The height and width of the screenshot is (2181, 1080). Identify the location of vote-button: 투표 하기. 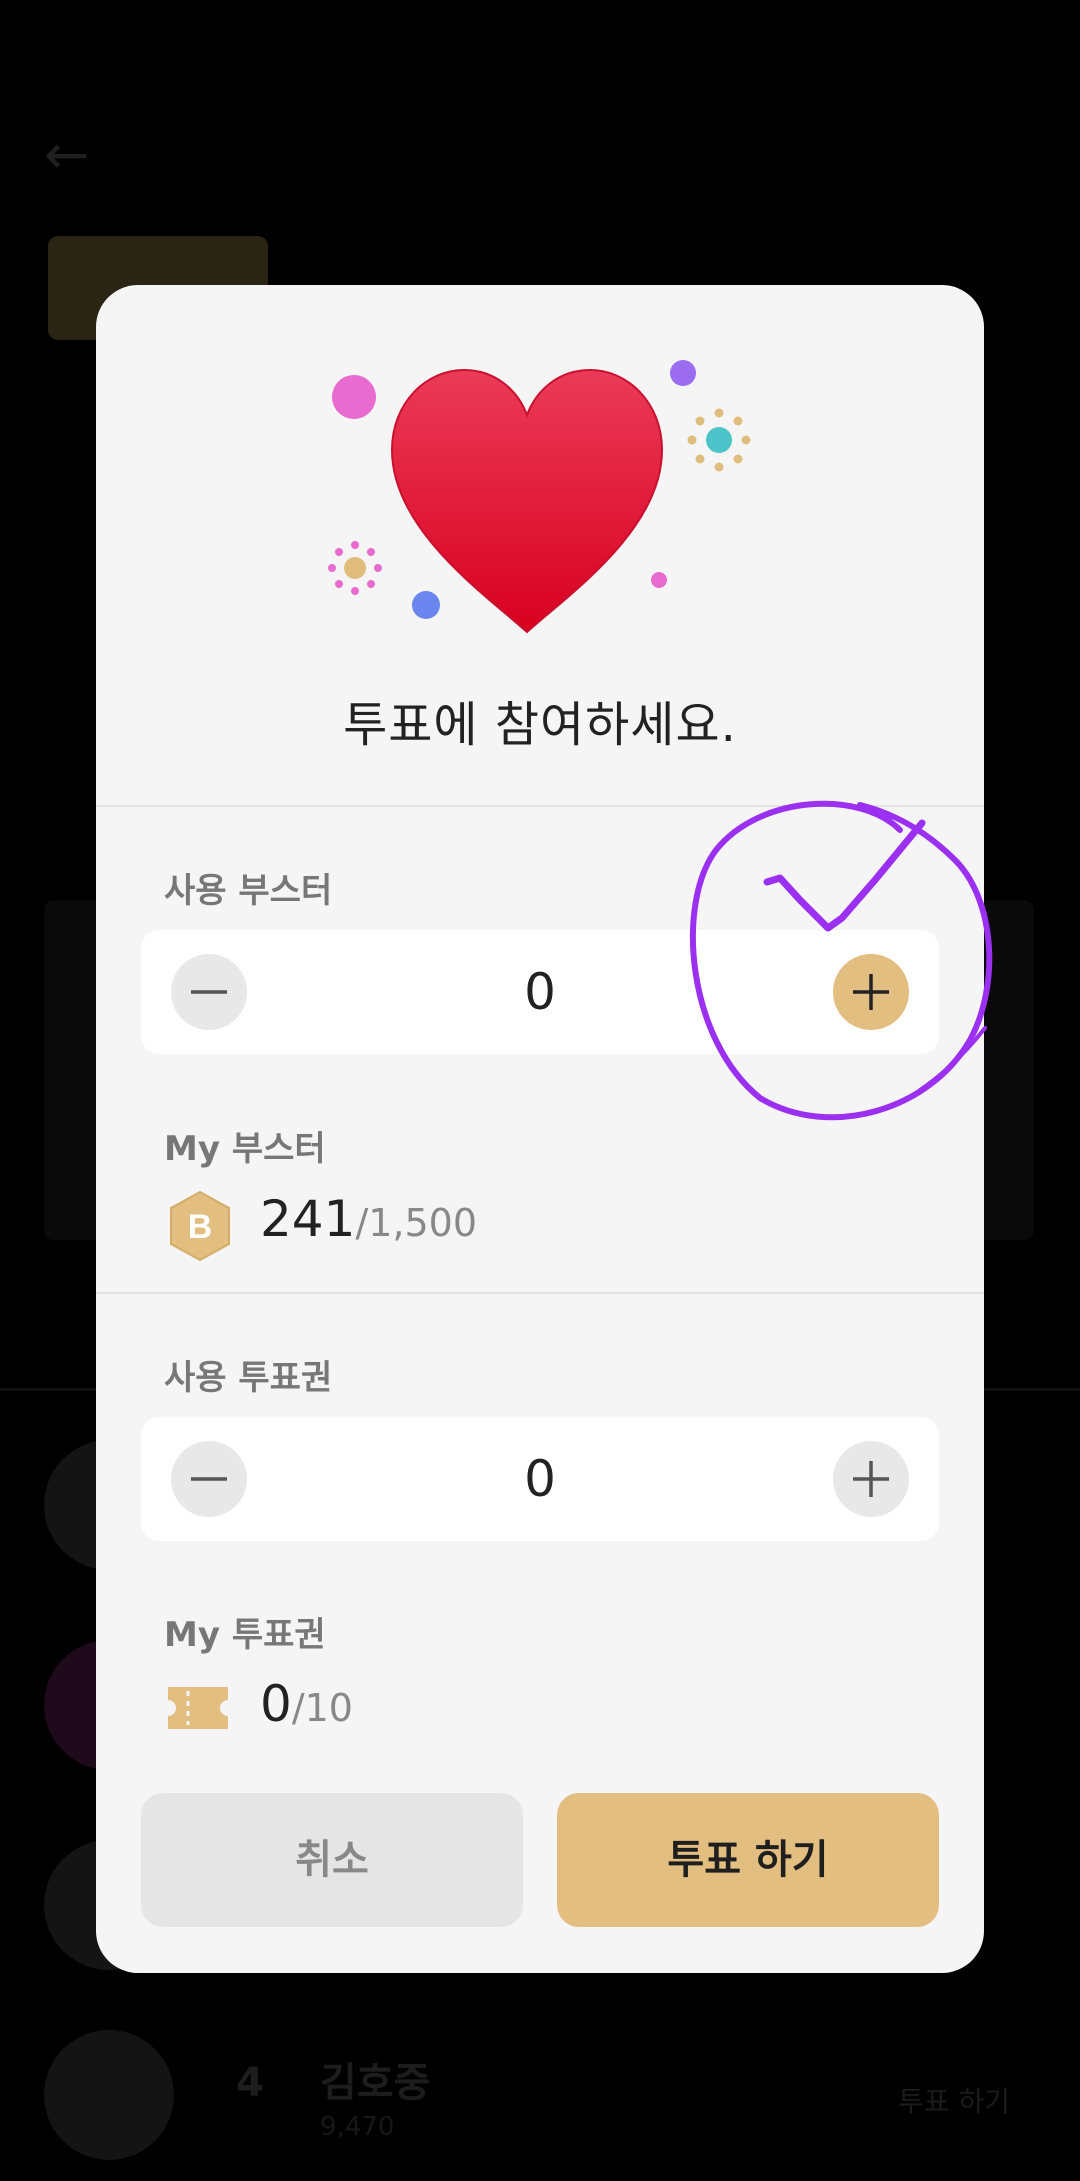
(748, 1860).